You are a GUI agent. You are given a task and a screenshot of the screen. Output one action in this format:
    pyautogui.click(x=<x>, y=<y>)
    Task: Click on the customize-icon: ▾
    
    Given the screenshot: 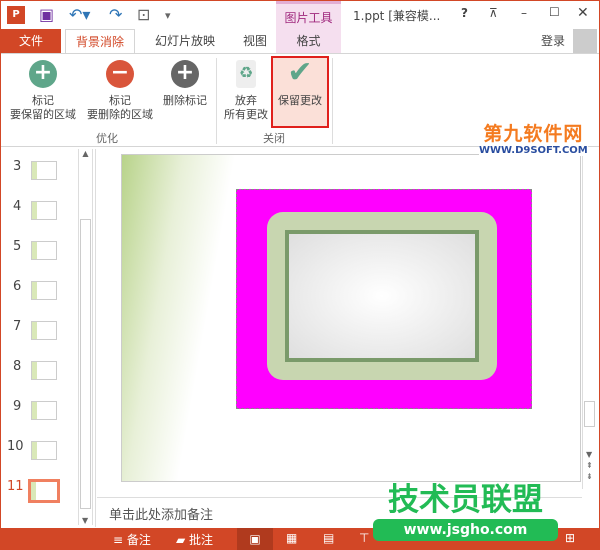 What is the action you would take?
    pyautogui.click(x=168, y=15)
    